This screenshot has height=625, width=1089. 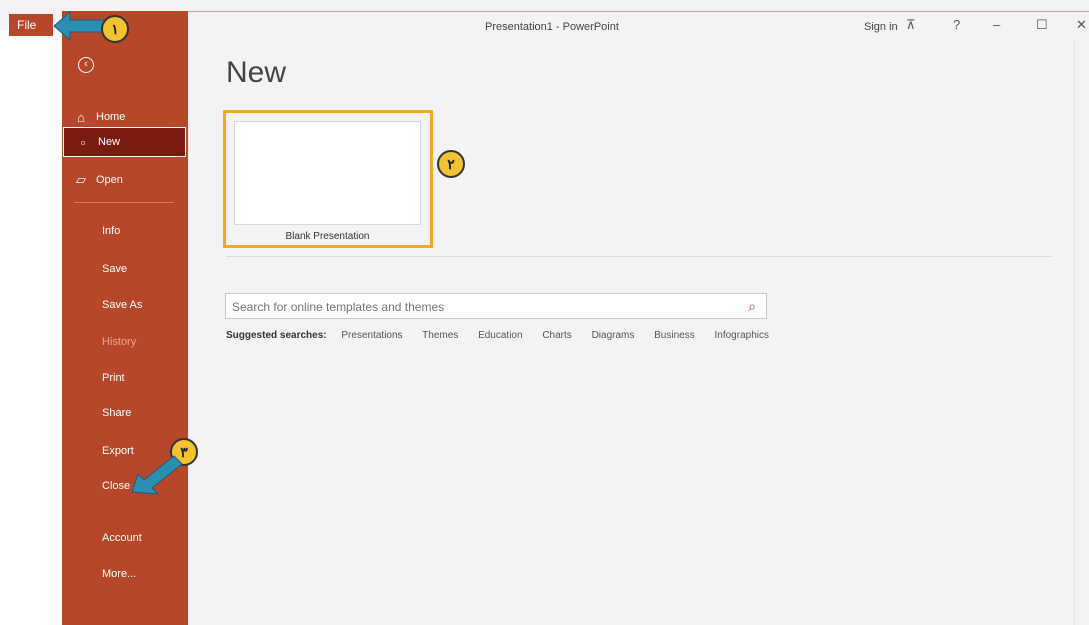 I want to click on background-strip, so click(x=31, y=327).